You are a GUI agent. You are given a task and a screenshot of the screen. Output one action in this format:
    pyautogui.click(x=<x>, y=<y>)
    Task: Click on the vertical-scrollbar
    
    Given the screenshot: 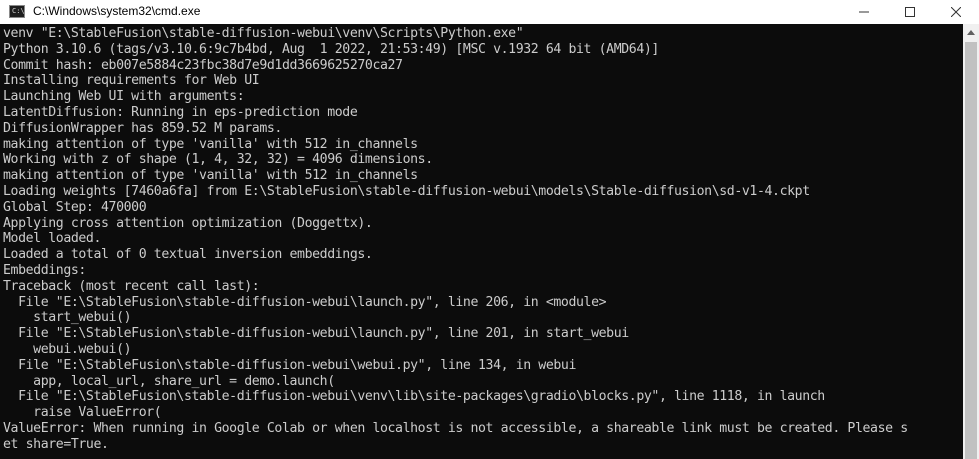 What is the action you would take?
    pyautogui.click(x=971, y=241)
    